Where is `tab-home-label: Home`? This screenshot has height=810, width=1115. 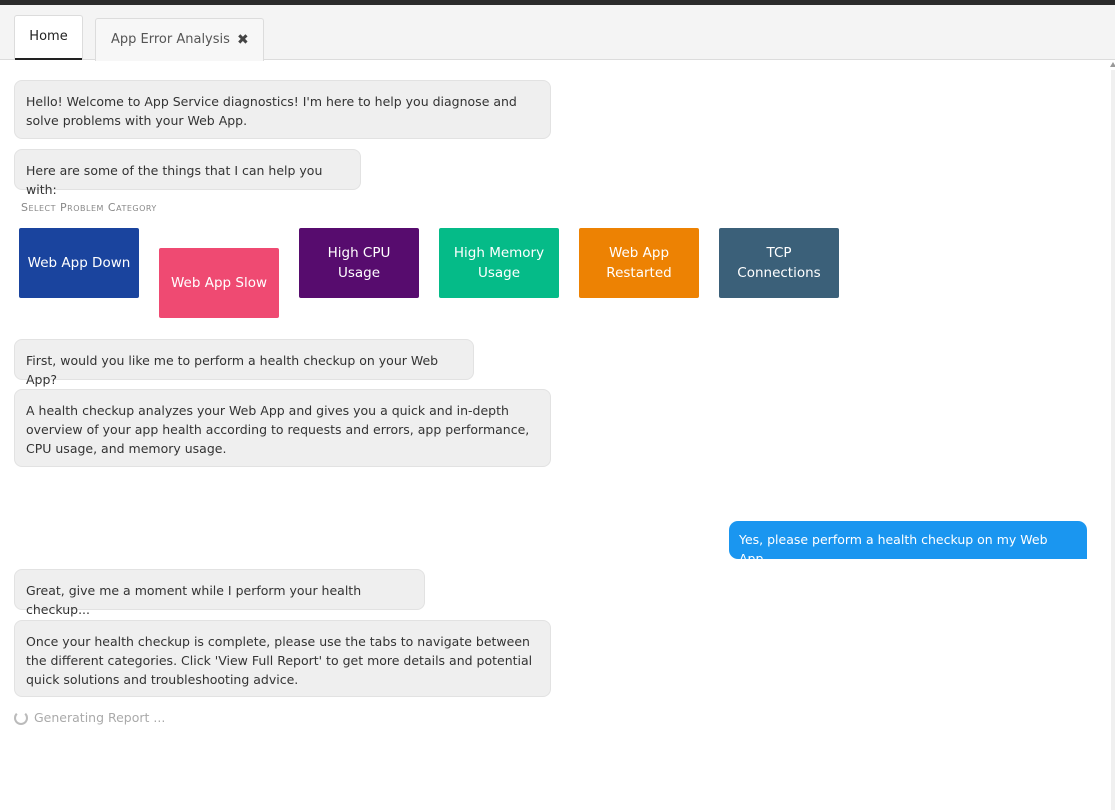 tab-home-label: Home is located at coordinates (48, 36).